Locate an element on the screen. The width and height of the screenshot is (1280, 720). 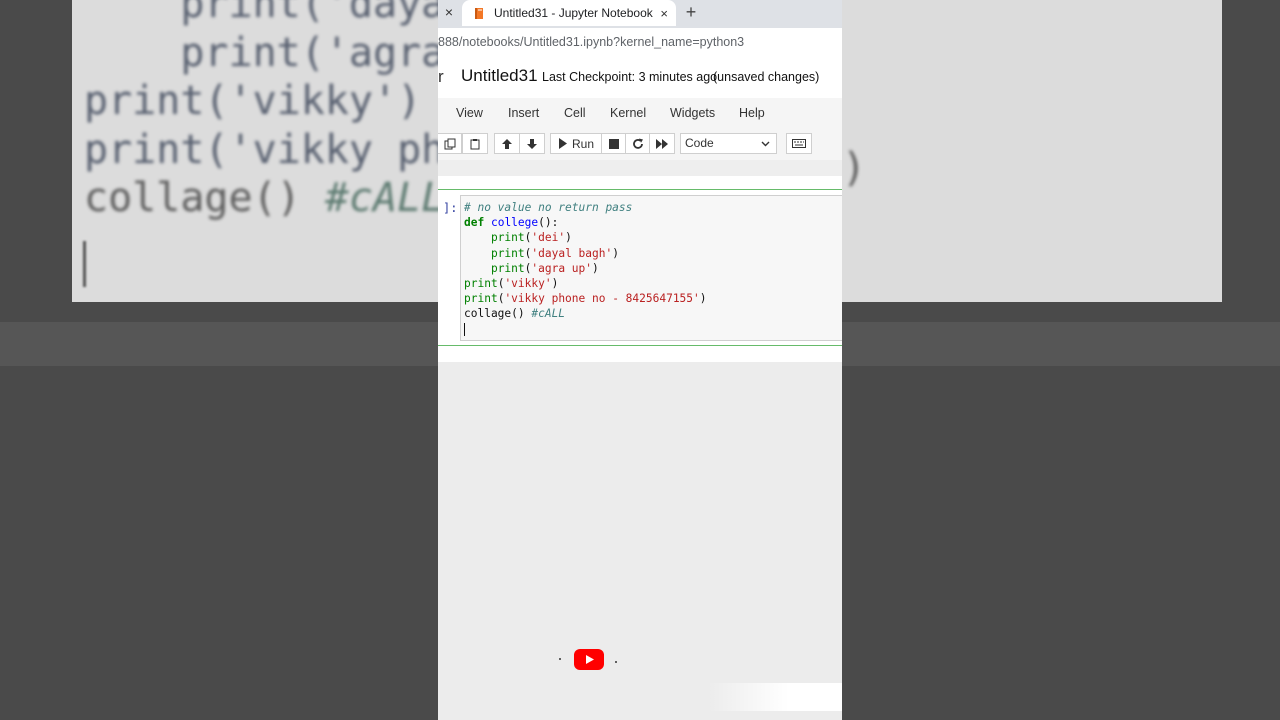
arrow-up-icon is located at coordinates (507, 143).